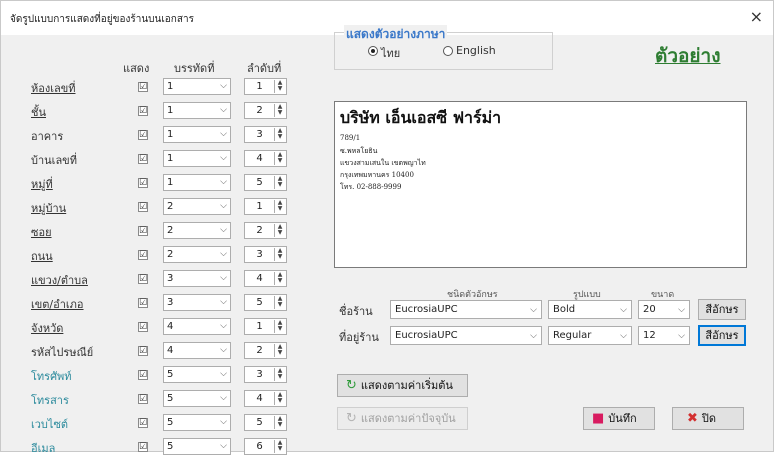 Image resolution: width=774 pixels, height=457 pixels. I want to click on show-current-button: ↻ แสดงตามค่าปัจจุบัน, so click(402, 418).